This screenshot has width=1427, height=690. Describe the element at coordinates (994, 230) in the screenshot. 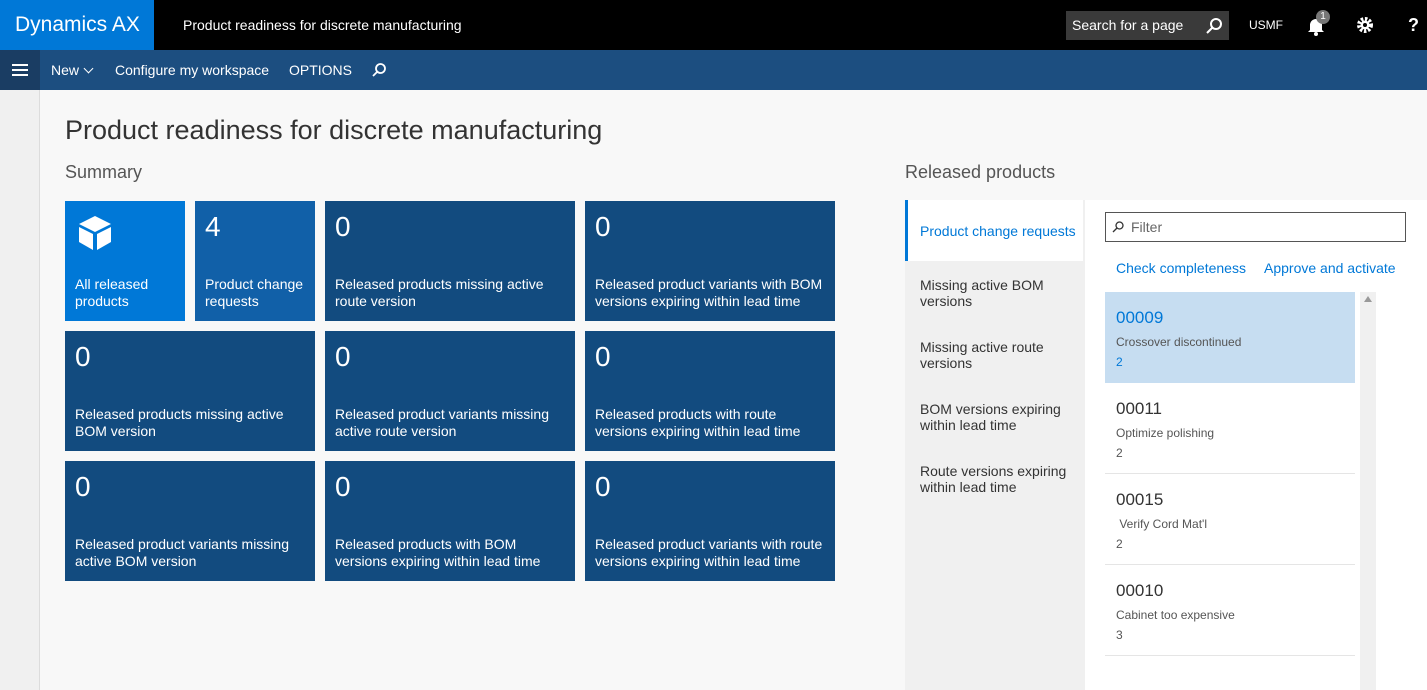

I see `nav-product-change-requests: Product change requests` at that location.